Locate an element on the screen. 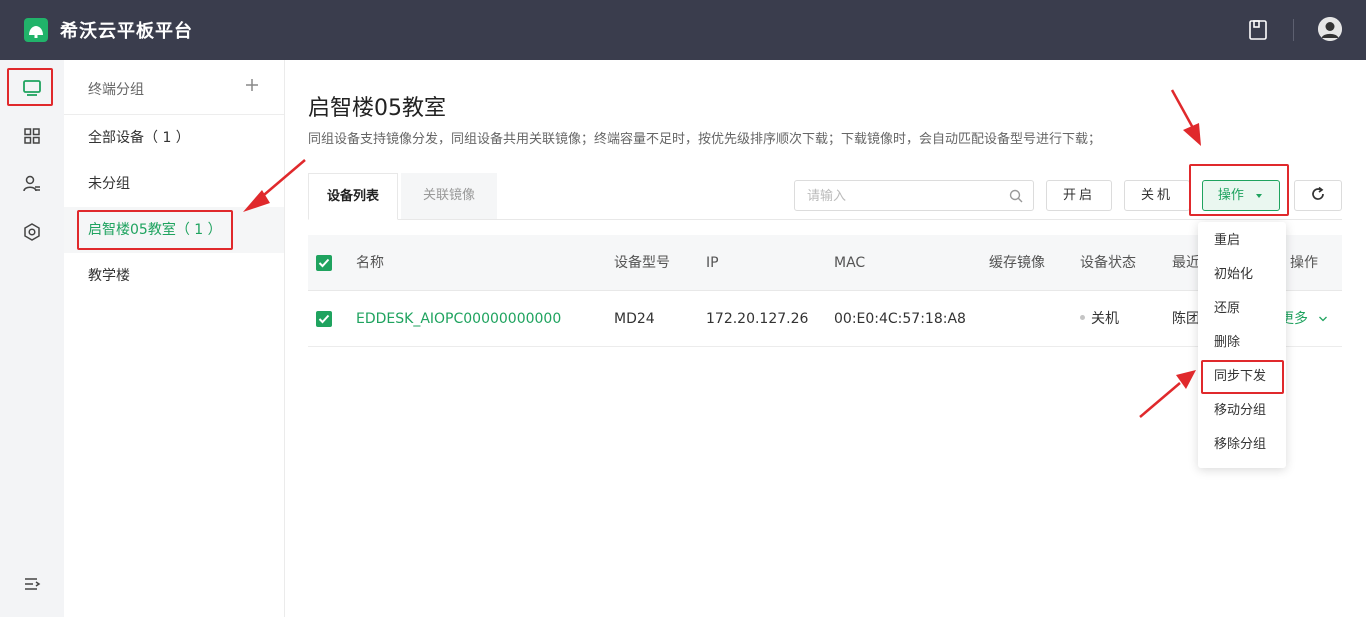 This screenshot has width=1366, height=617. arrow-to-group is located at coordinates (274, 185).